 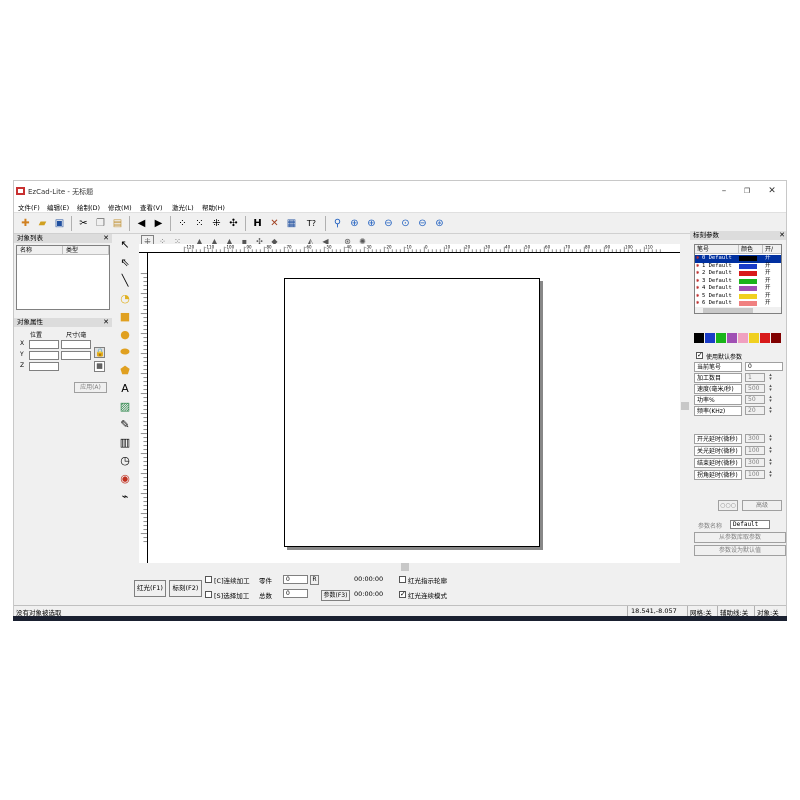 What do you see at coordinates (90, 387) in the screenshot?
I see `apply-button: 应用(A)` at bounding box center [90, 387].